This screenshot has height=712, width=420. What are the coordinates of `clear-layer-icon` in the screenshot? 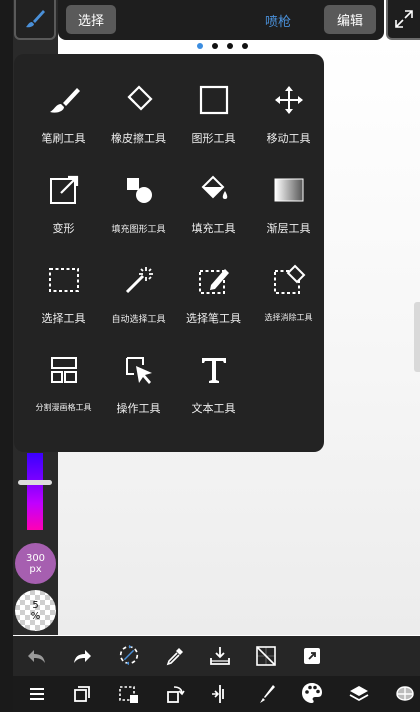 It's located at (266, 656).